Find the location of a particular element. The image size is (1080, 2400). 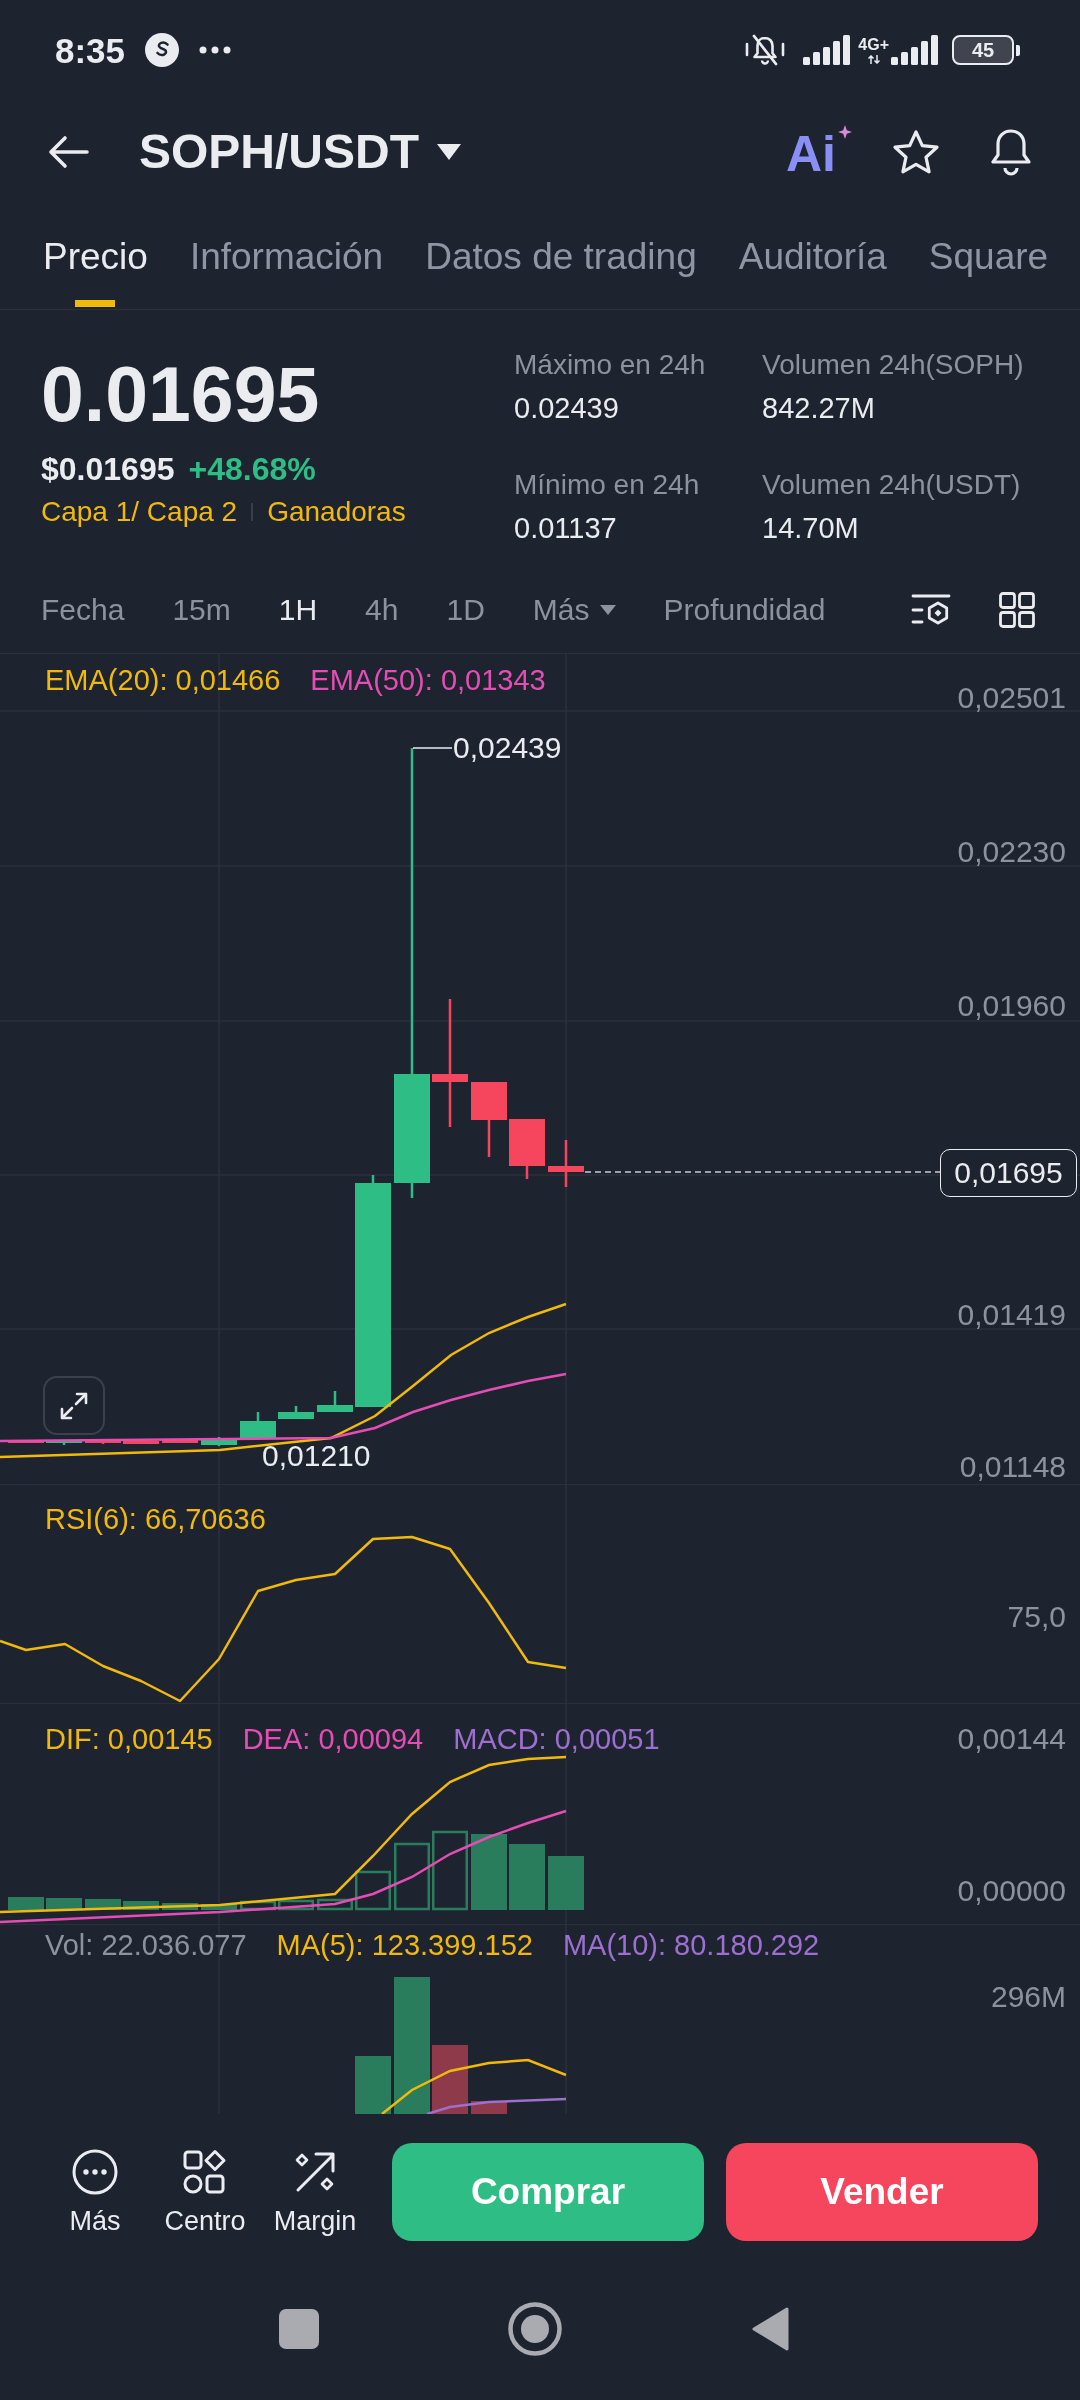

overflow-dots-icon is located at coordinates (215, 50).